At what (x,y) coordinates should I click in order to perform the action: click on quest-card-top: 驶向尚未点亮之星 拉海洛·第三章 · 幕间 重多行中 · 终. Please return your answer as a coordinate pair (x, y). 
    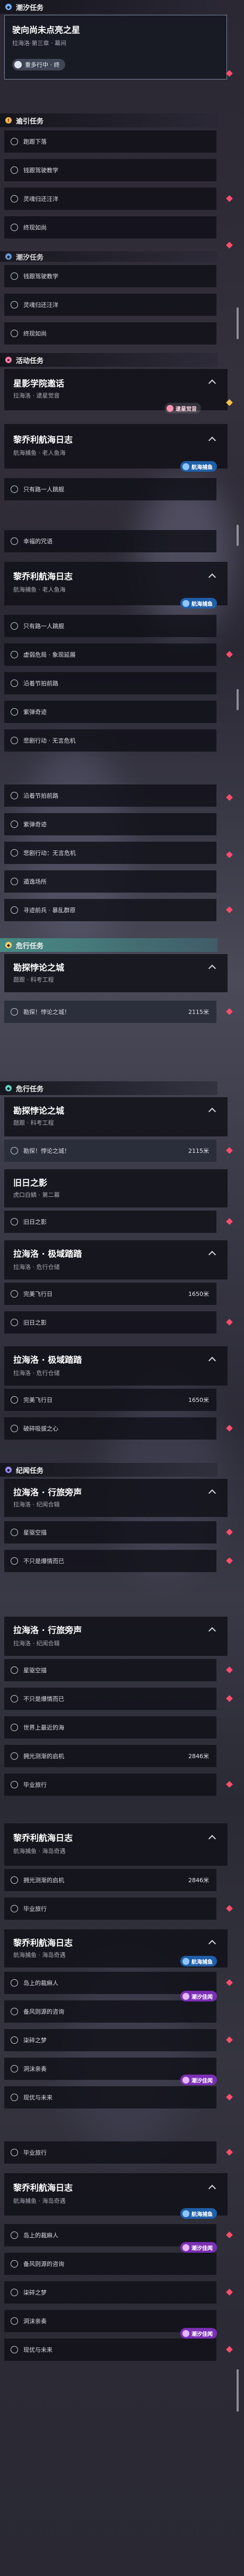
    Looking at the image, I should click on (116, 47).